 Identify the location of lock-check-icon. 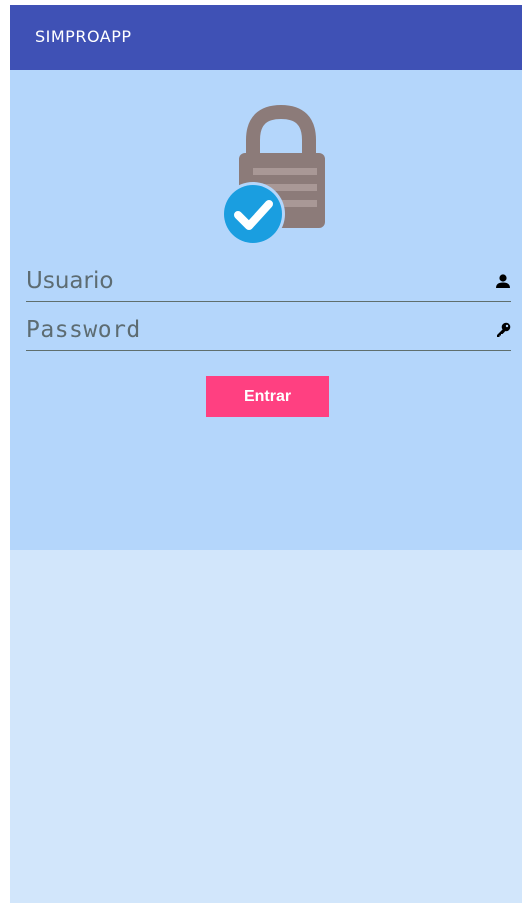
(273, 175).